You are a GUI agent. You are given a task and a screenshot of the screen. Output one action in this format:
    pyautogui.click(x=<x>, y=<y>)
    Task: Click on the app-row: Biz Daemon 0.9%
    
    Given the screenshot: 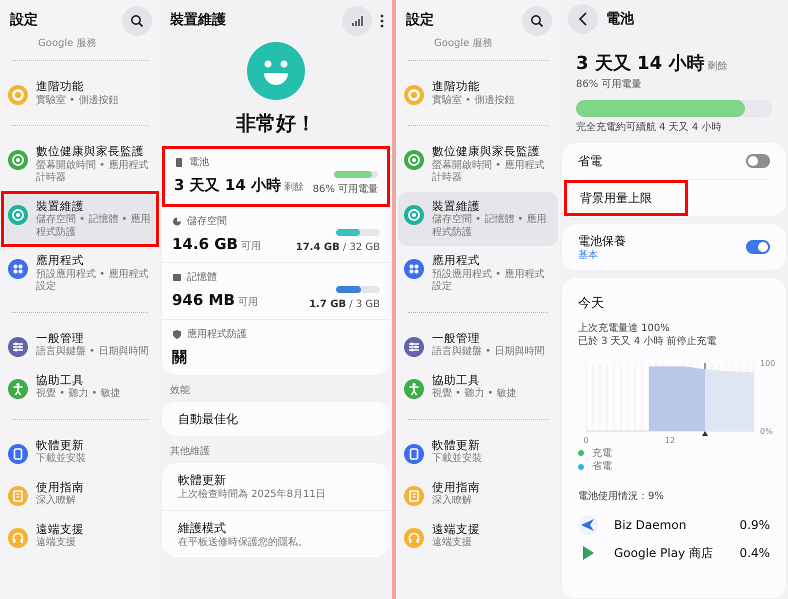 What is the action you would take?
    pyautogui.click(x=674, y=525)
    